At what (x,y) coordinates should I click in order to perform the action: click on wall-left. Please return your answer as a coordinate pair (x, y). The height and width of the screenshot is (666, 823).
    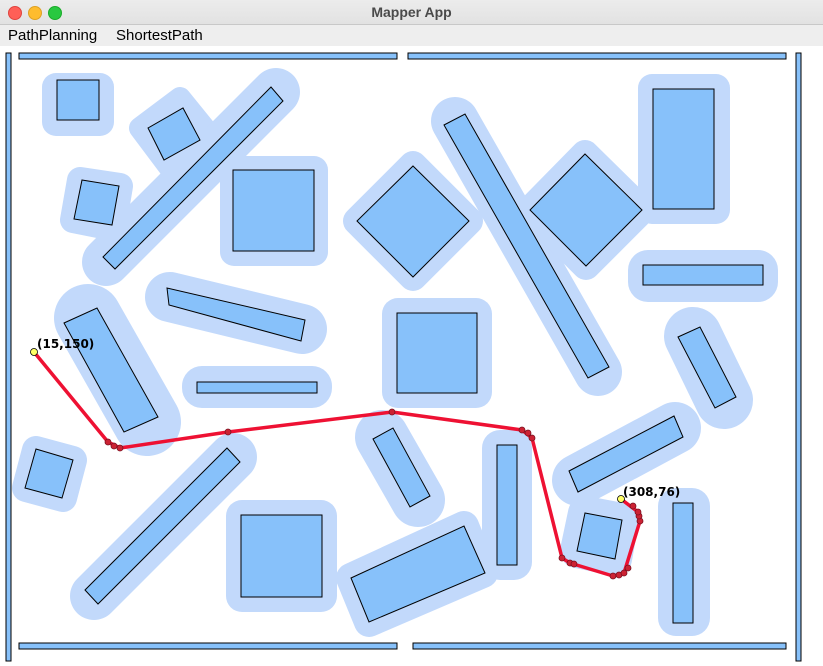
    Looking at the image, I should click on (8, 357).